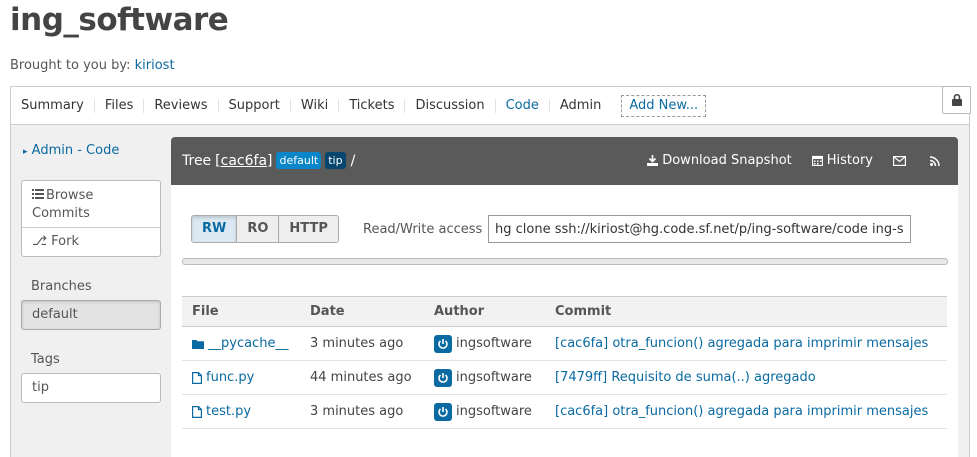 Image resolution: width=977 pixels, height=457 pixels. Describe the element at coordinates (685, 377) in the screenshot. I see `commit-link: [7479ff] Requisito de suma(..) agregado` at that location.